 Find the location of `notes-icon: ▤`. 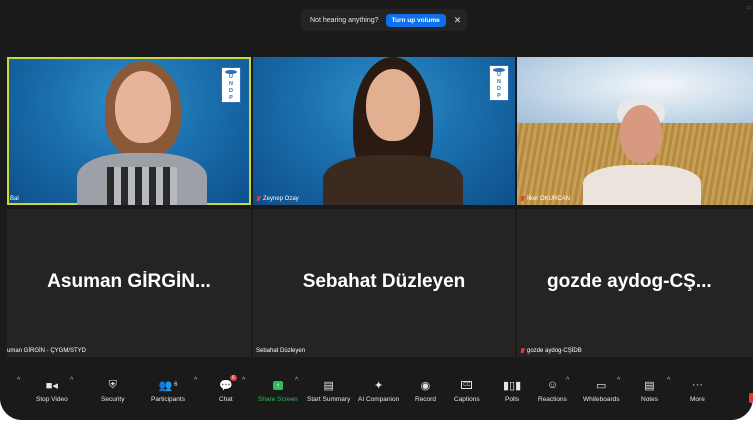

notes-icon: ▤ is located at coordinates (649, 385).